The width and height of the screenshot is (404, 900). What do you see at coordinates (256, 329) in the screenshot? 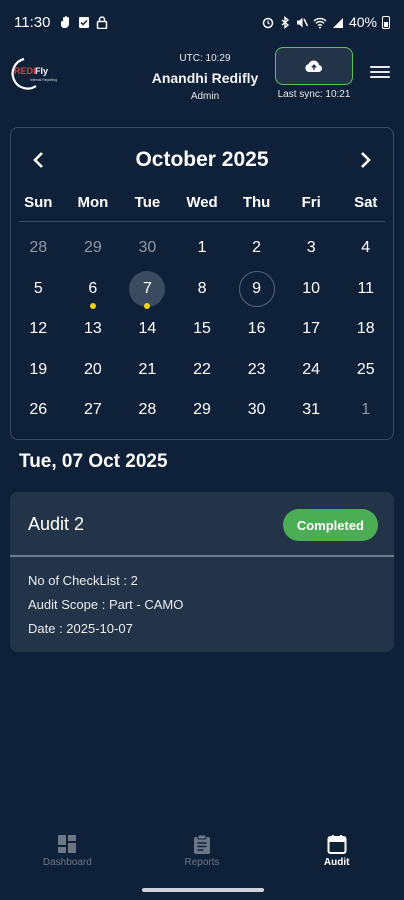
I see `calendar-day: 16` at bounding box center [256, 329].